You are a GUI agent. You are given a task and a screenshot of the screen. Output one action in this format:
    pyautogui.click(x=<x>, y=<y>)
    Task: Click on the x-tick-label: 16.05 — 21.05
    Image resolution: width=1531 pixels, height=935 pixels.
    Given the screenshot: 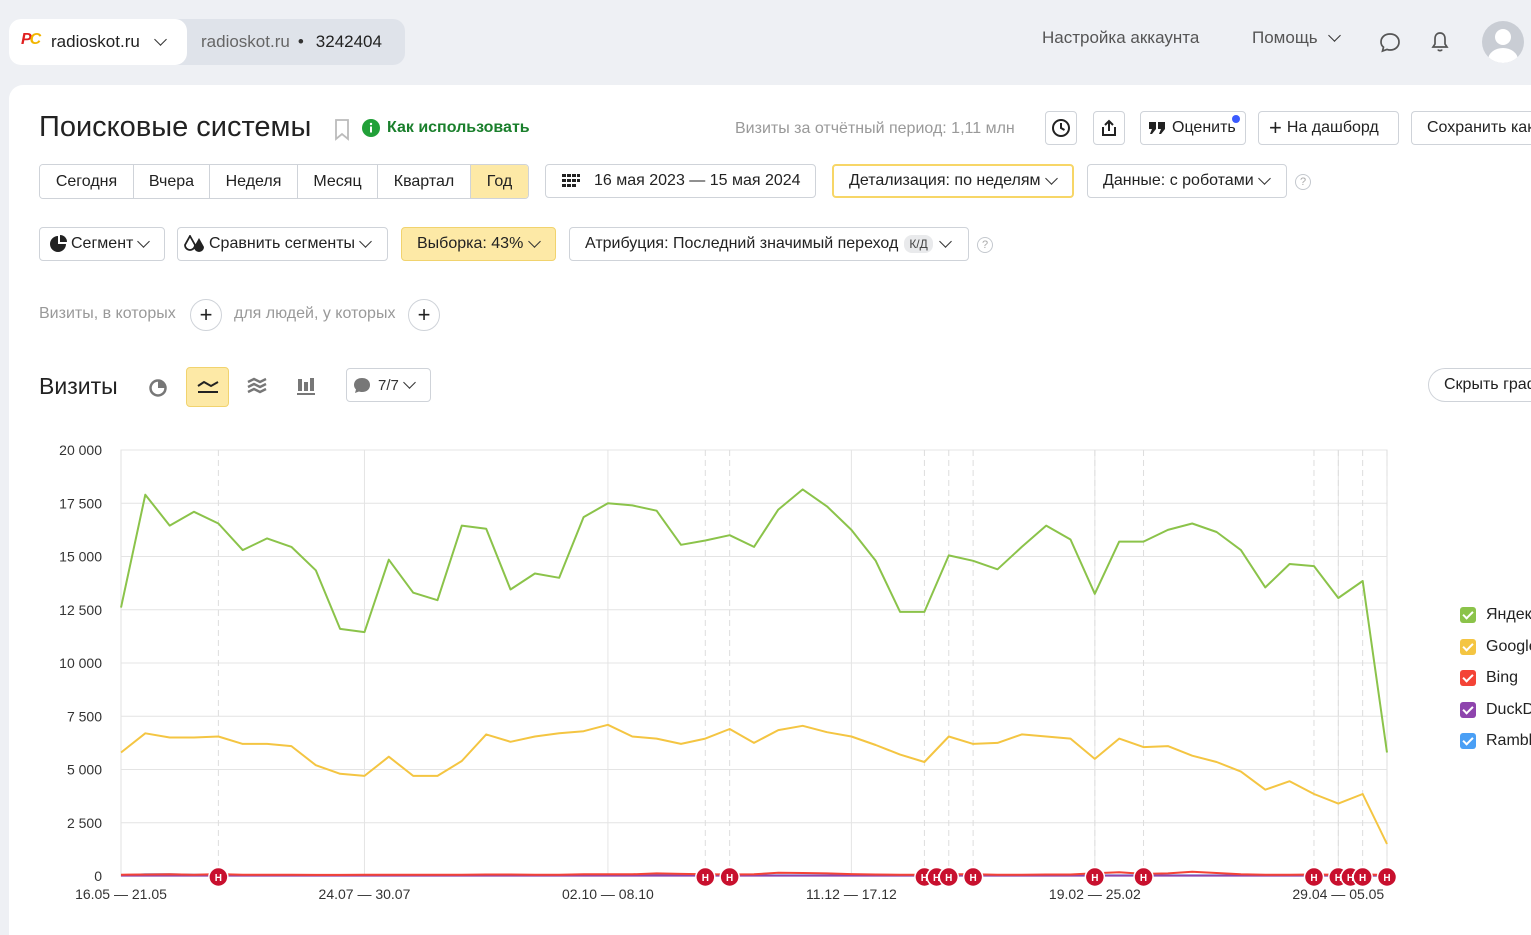 What is the action you would take?
    pyautogui.click(x=121, y=894)
    